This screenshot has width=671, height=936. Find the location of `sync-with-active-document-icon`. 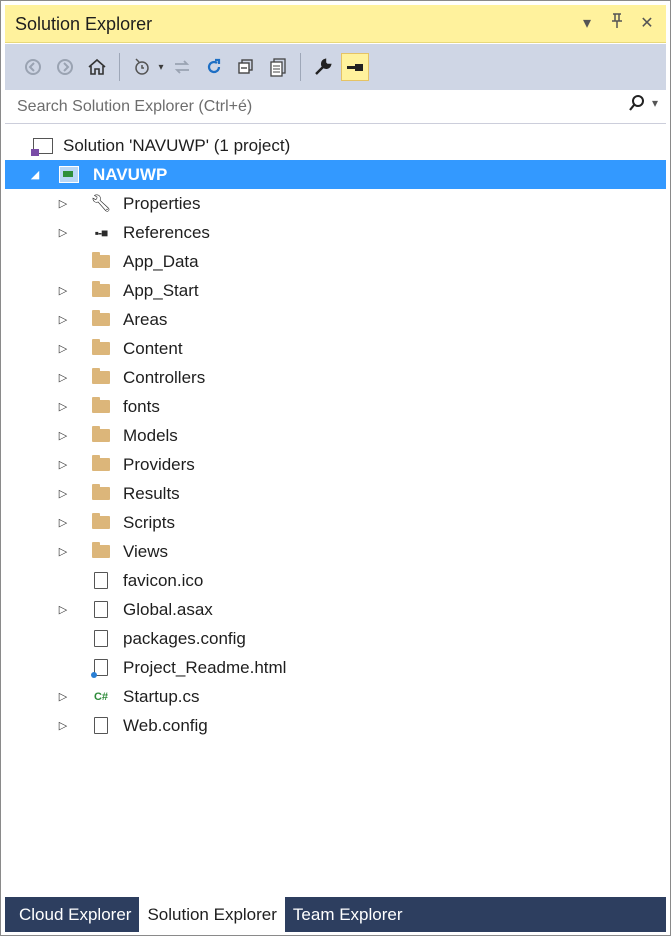

sync-with-active-document-icon is located at coordinates (182, 67).